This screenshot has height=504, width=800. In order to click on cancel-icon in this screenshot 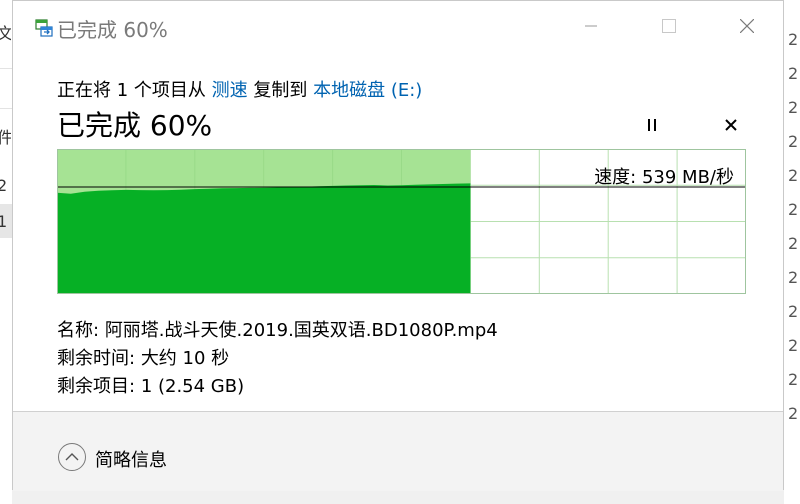, I will do `click(731, 125)`.